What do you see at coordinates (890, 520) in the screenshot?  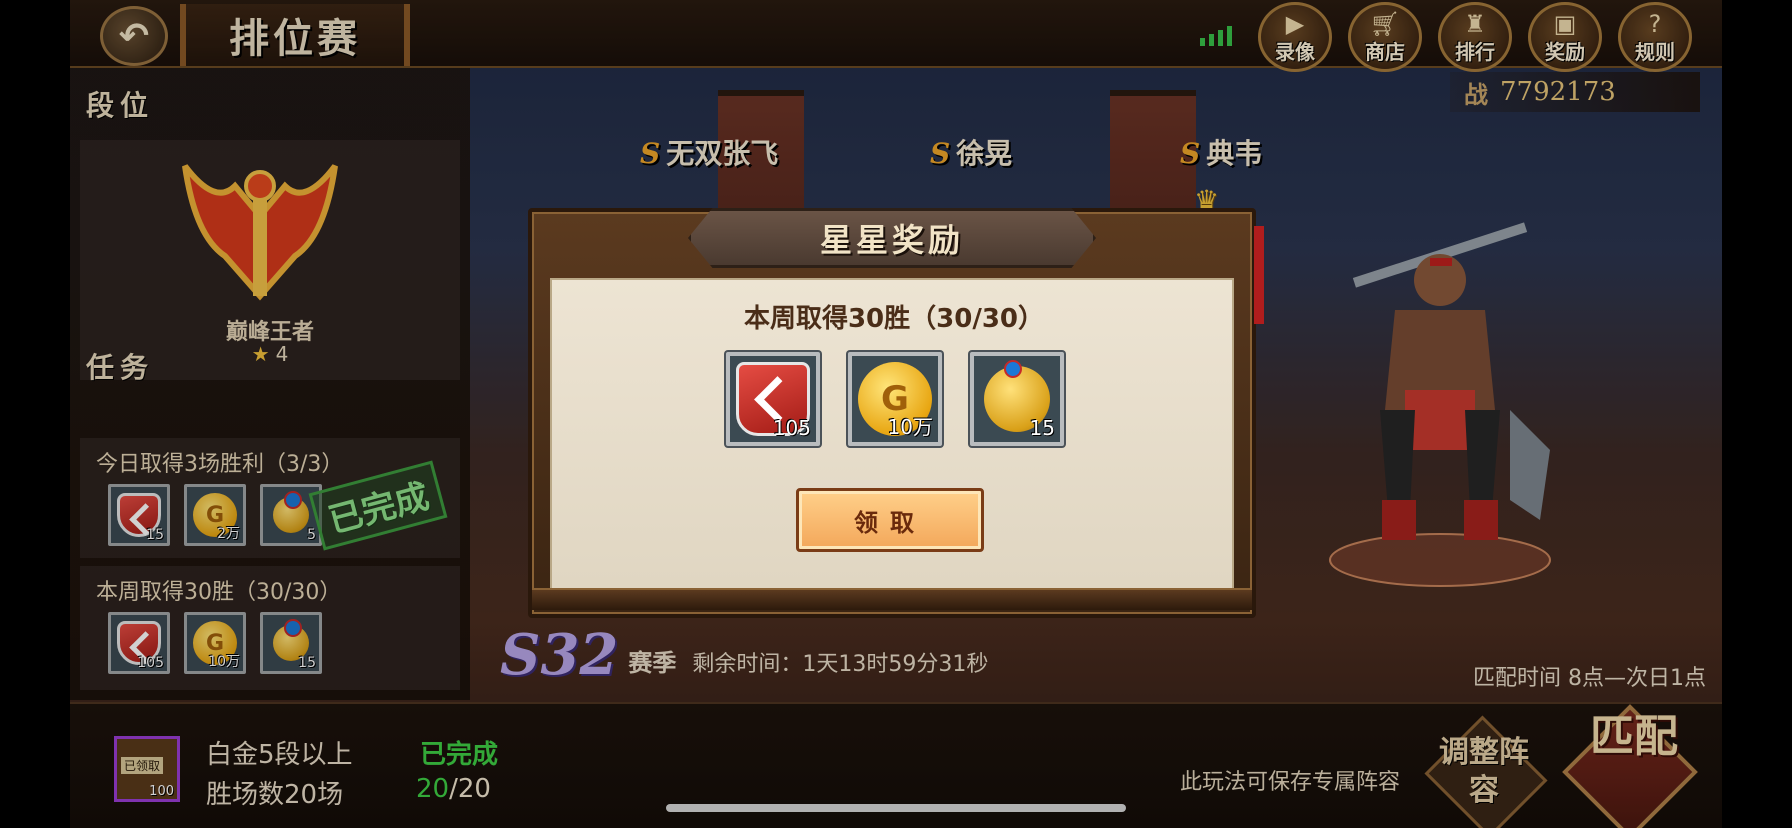 I see `claim-button: 领取` at bounding box center [890, 520].